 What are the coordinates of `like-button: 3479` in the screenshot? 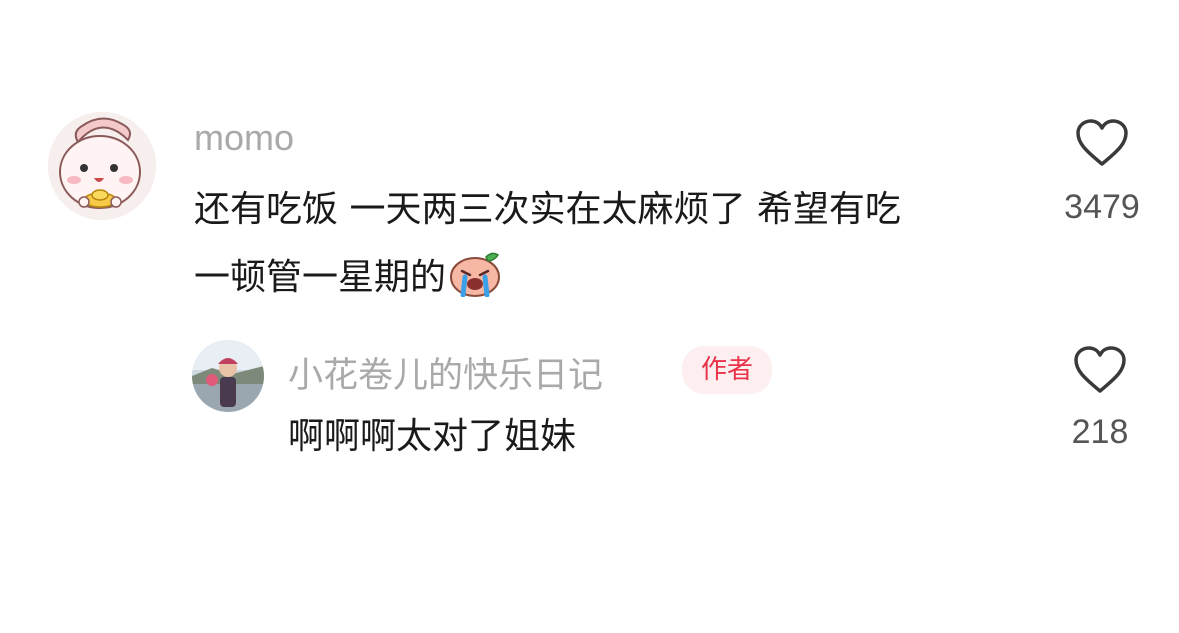 It's located at (1102, 172).